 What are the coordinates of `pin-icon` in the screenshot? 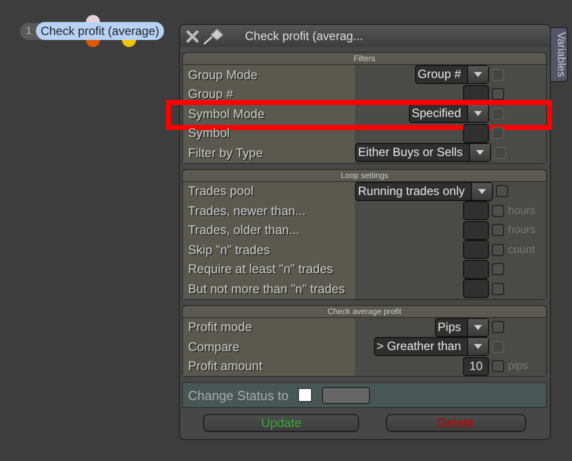 It's located at (214, 36).